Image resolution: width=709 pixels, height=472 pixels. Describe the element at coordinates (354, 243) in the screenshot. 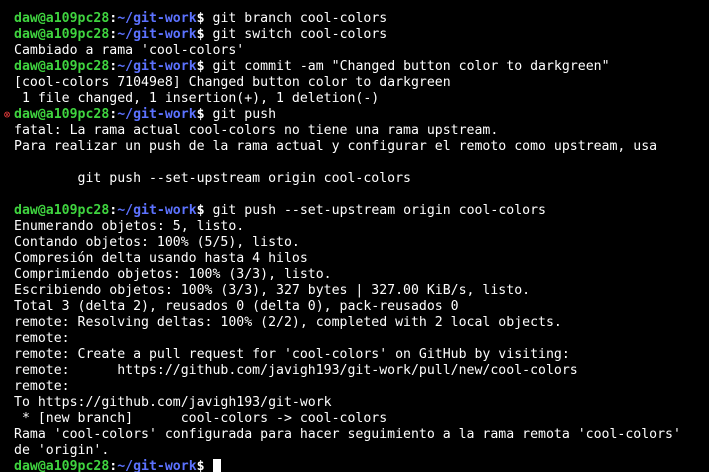

I see `output-line: Contando objetos: 100% (5/5), listo.` at that location.